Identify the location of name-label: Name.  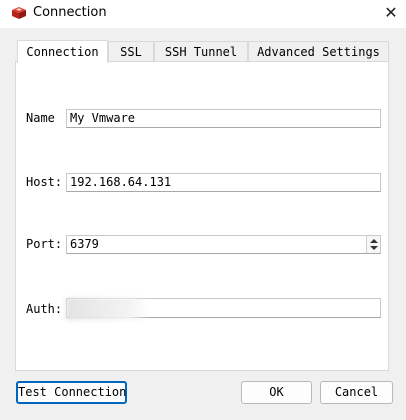
(40, 118).